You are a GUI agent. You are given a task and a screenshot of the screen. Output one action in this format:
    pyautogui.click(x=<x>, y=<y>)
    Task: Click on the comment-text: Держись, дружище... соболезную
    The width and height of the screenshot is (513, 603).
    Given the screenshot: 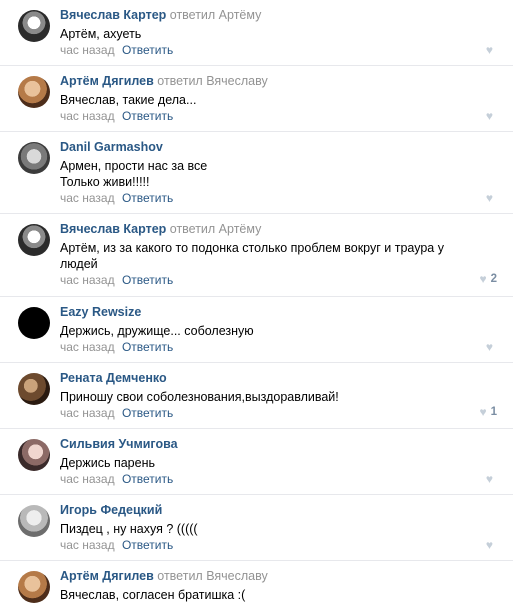 What is the action you would take?
    pyautogui.click(x=157, y=331)
    